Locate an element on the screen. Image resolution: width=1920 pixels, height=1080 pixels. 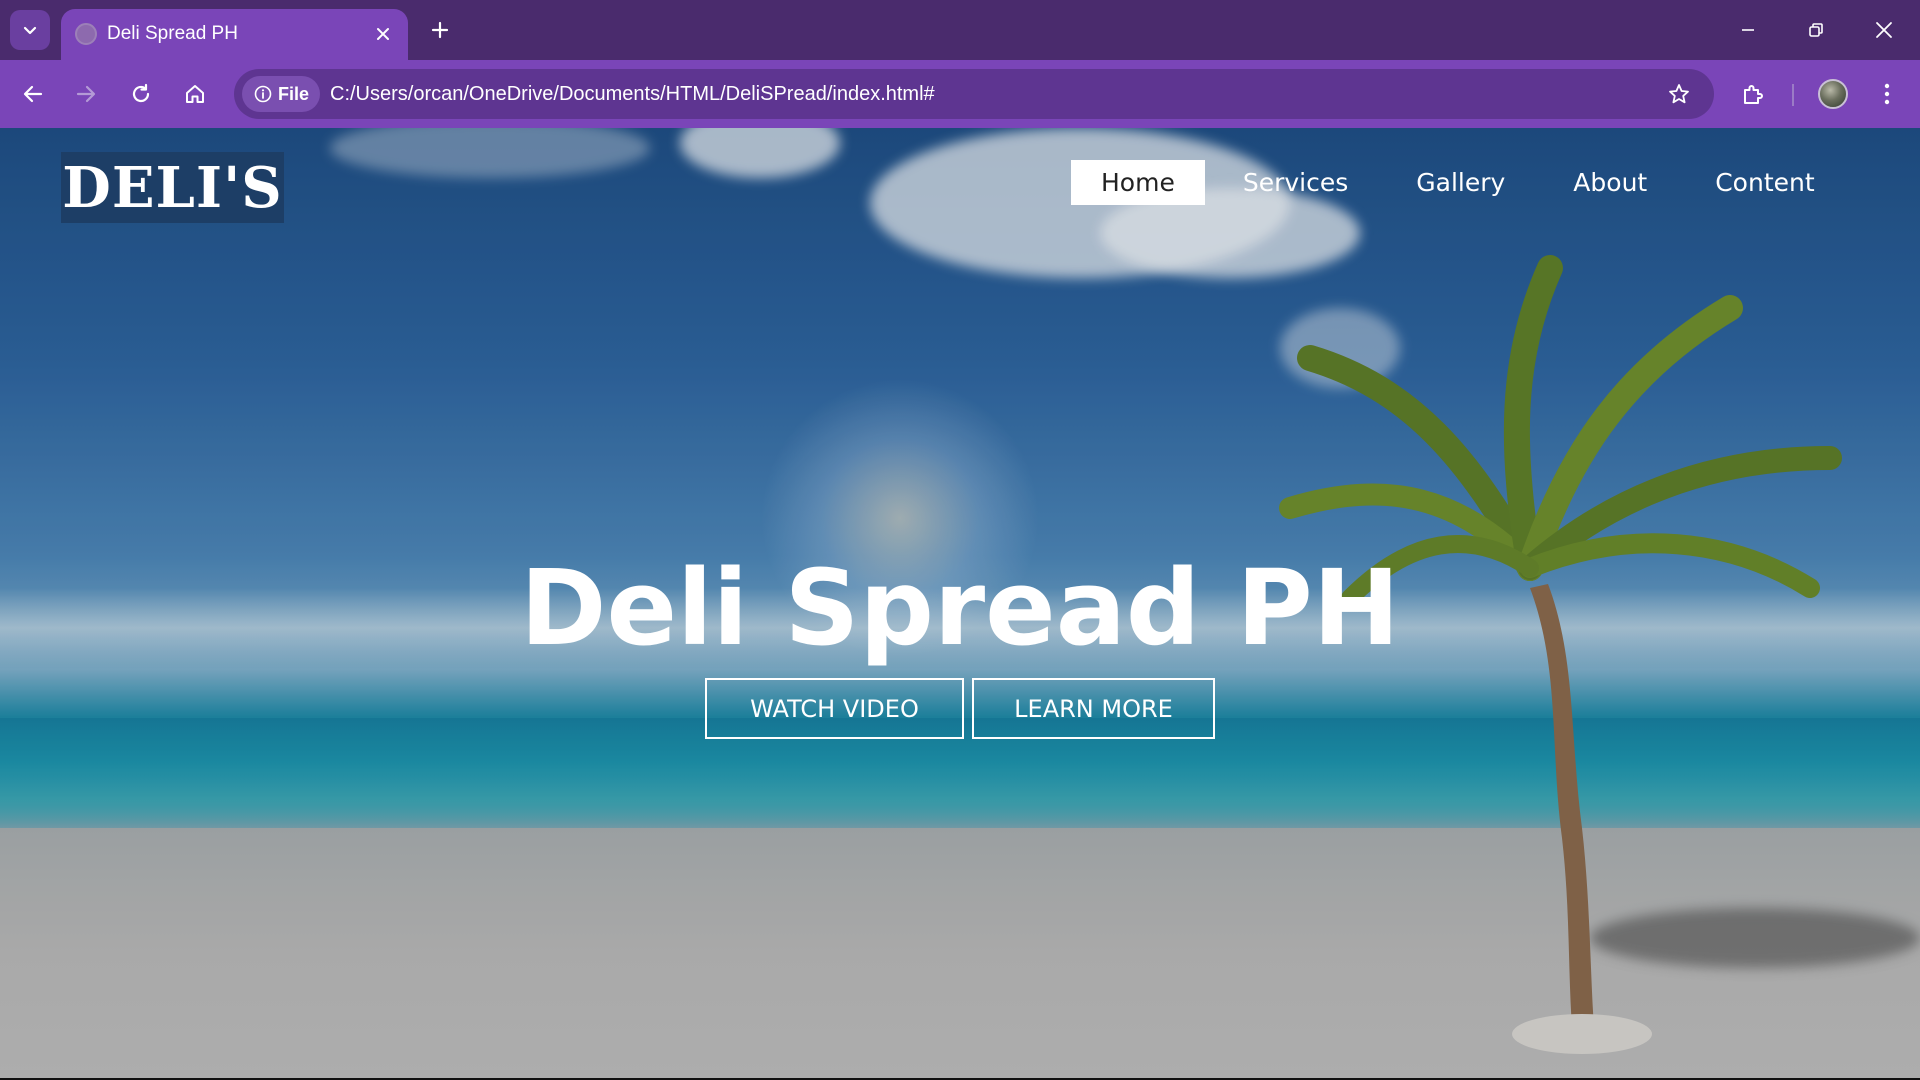
minimize-icon is located at coordinates (1748, 30).